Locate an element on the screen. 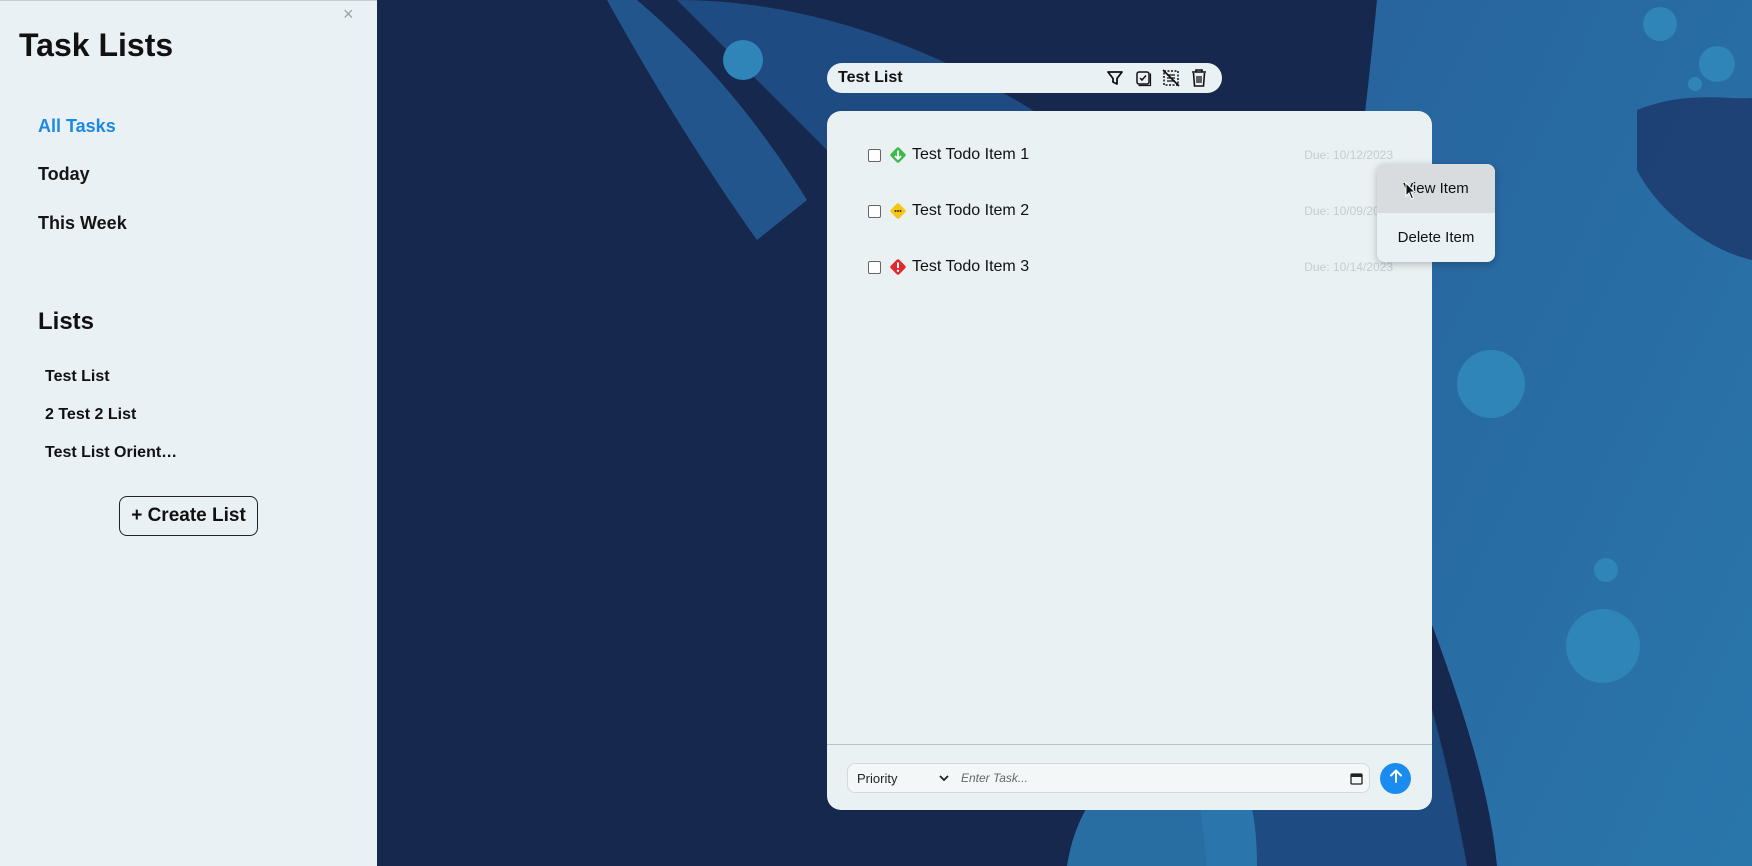  sidebar-title: Task Lists is located at coordinates (96, 45).